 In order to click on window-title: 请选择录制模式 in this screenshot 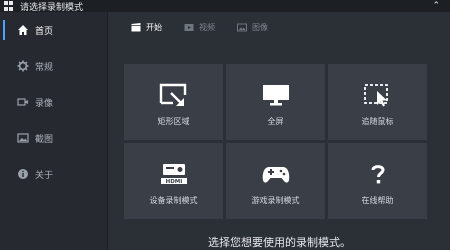, I will do `click(52, 7)`.